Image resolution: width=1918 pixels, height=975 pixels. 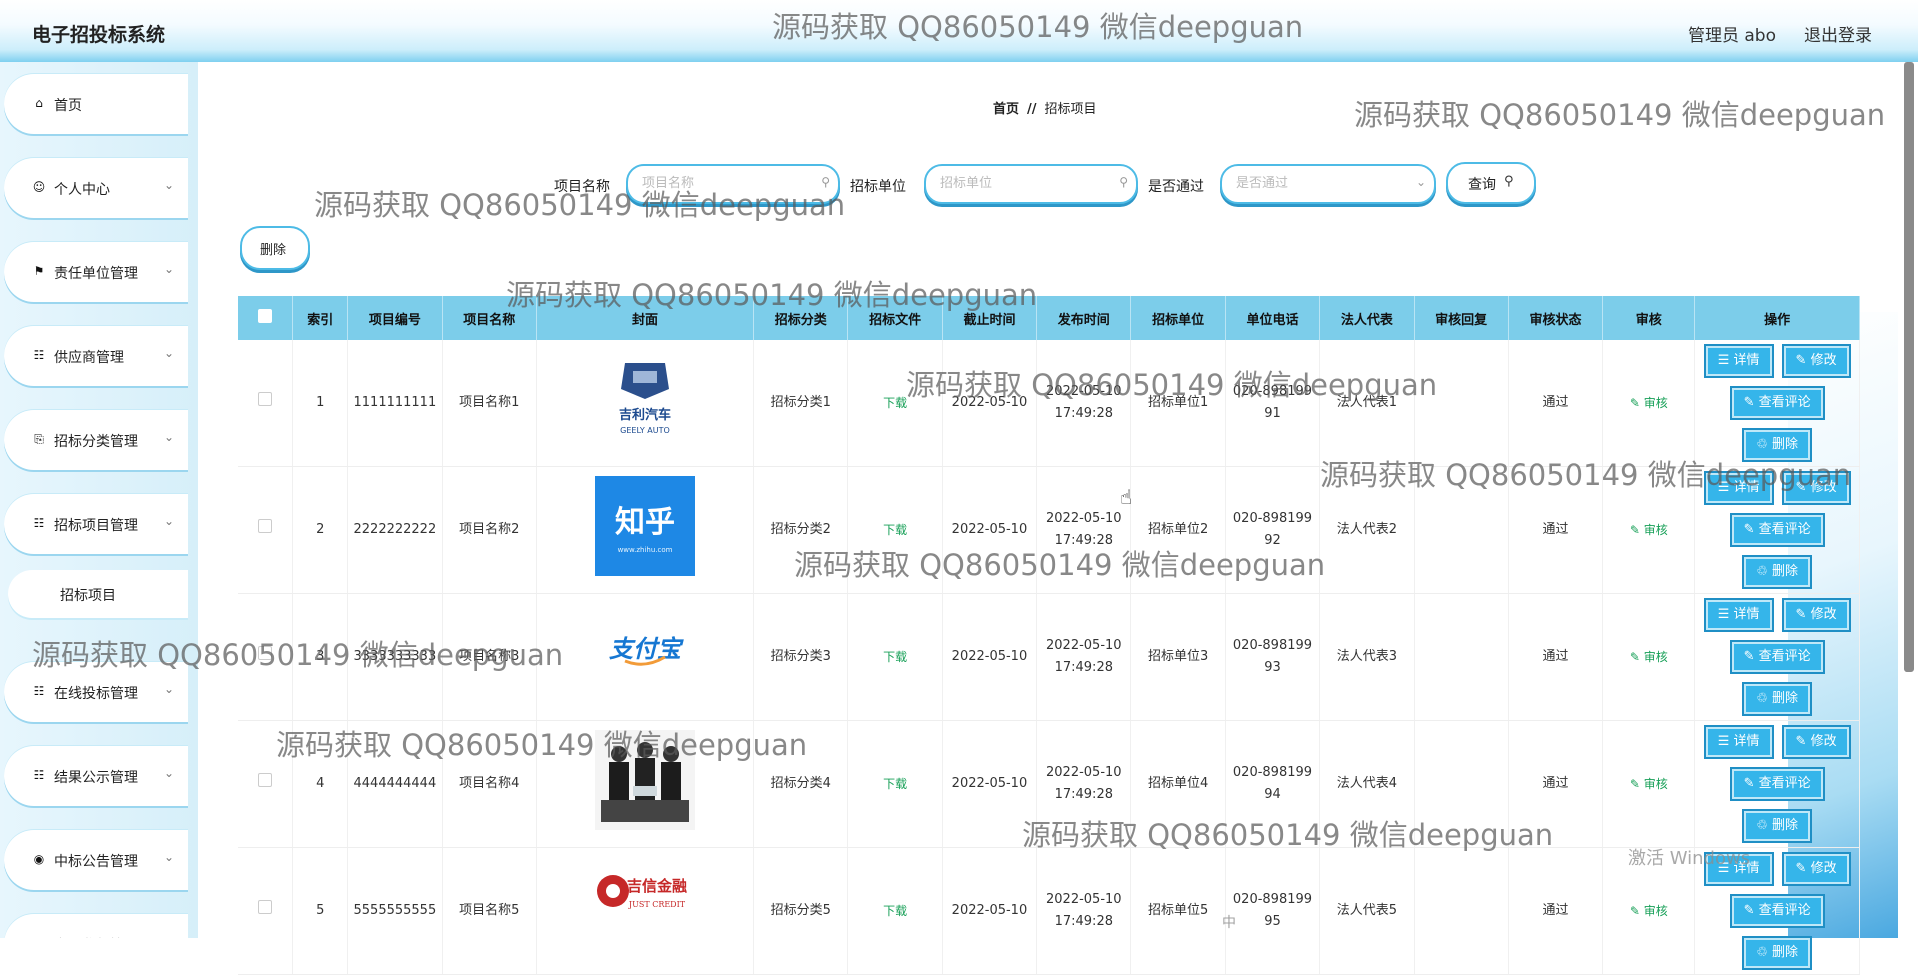 I want to click on sidebar-item: ☷市场监督管理⌄, so click(x=96, y=926).